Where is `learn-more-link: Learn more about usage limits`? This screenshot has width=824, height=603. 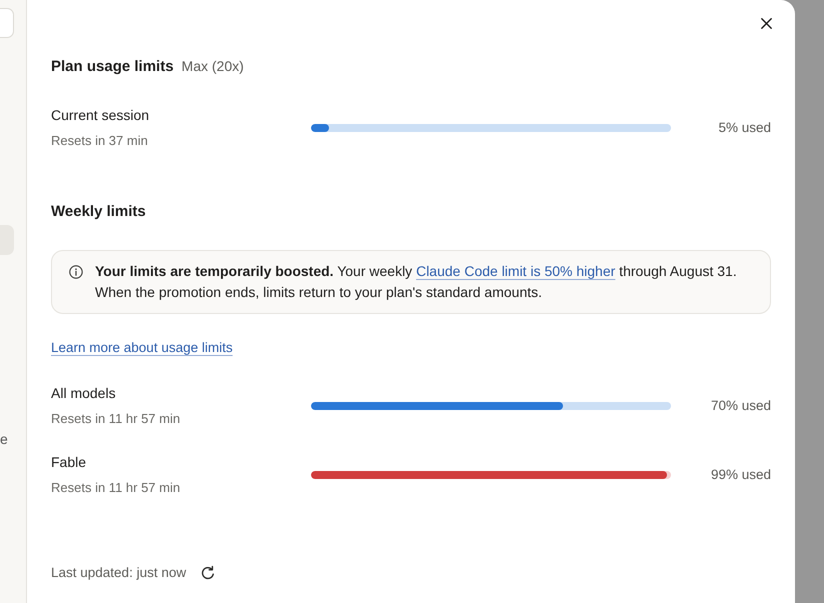
learn-more-link: Learn more about usage limits is located at coordinates (142, 348).